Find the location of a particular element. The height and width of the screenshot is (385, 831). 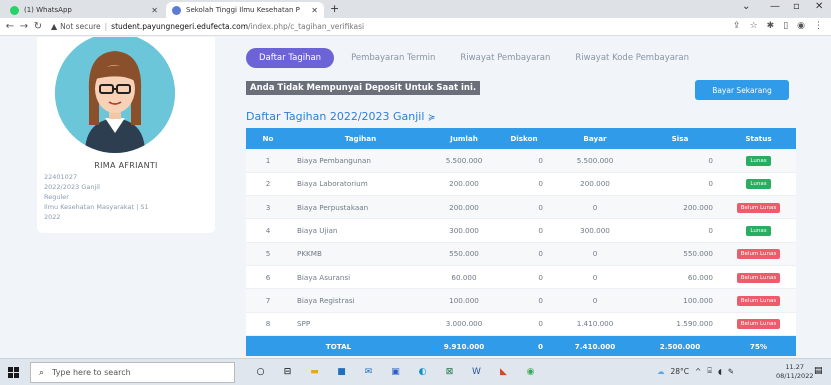

tab-search-icon: ⌄ is located at coordinates (746, 6).